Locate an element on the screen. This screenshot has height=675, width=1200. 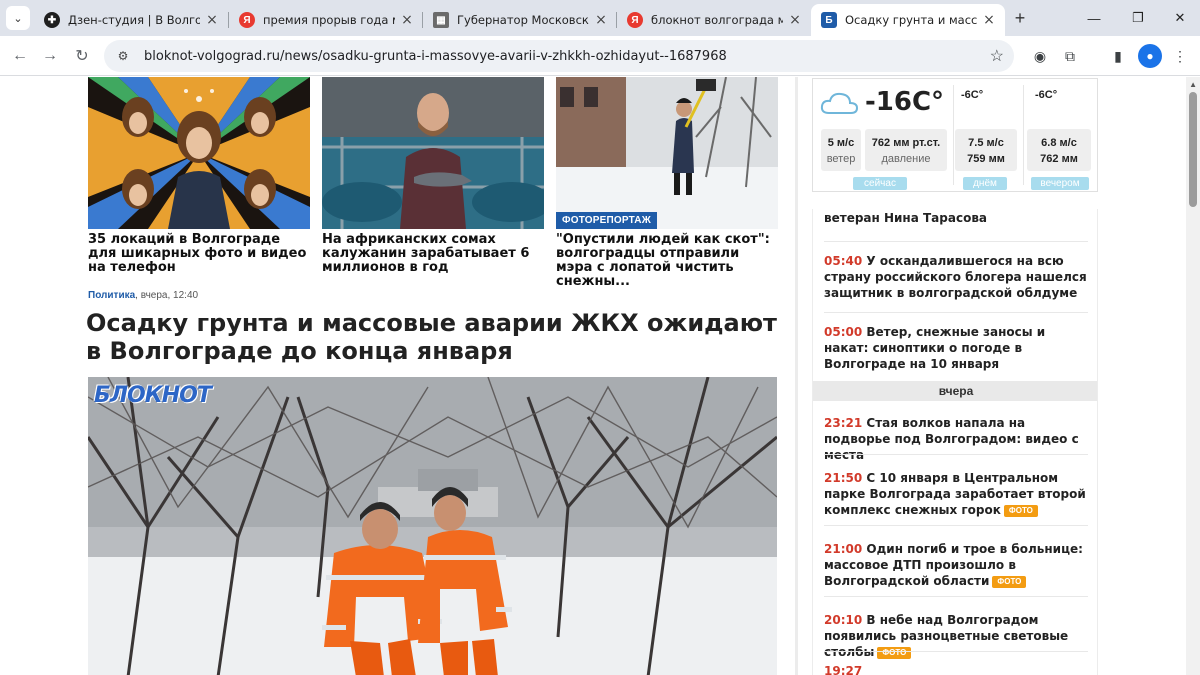
weather-now-temp: -16C° is located at coordinates (905, 102).